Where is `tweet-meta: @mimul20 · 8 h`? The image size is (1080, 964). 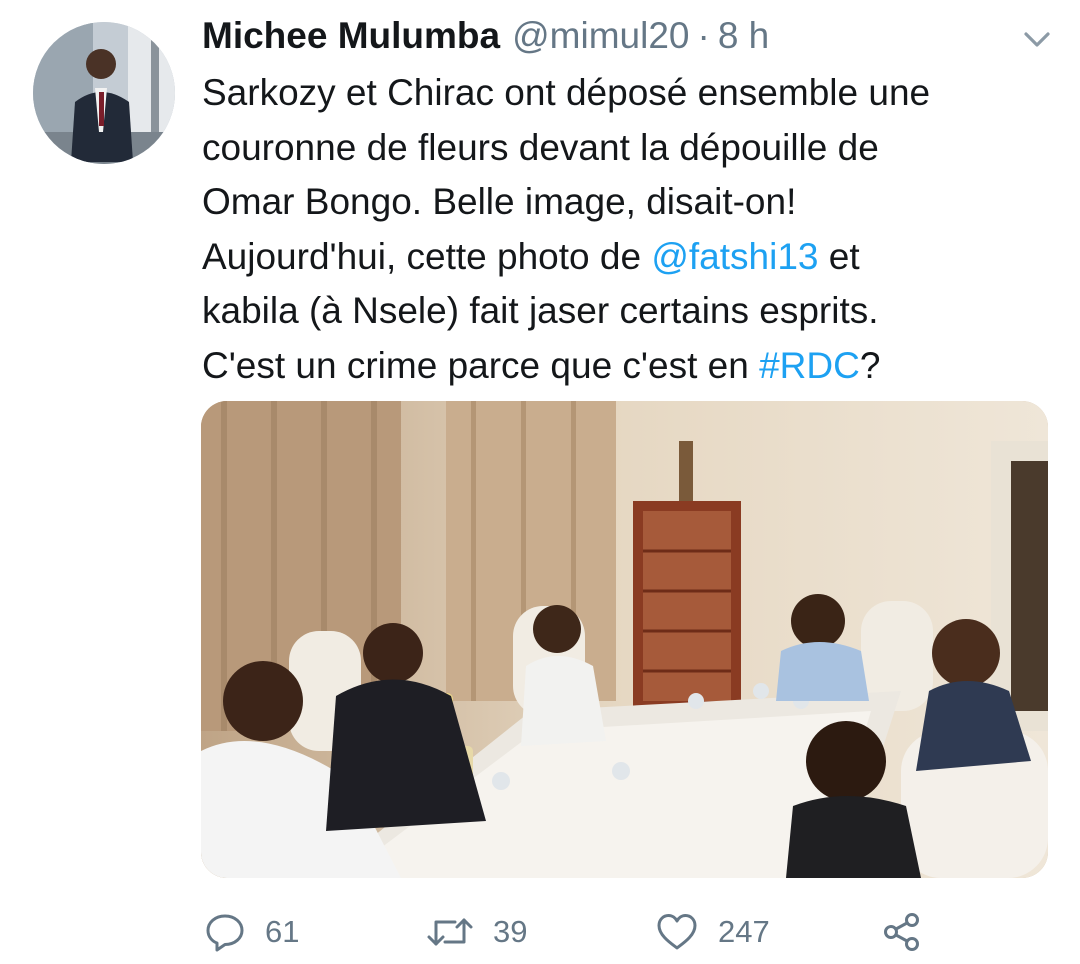 tweet-meta: @mimul20 · 8 h is located at coordinates (640, 36).